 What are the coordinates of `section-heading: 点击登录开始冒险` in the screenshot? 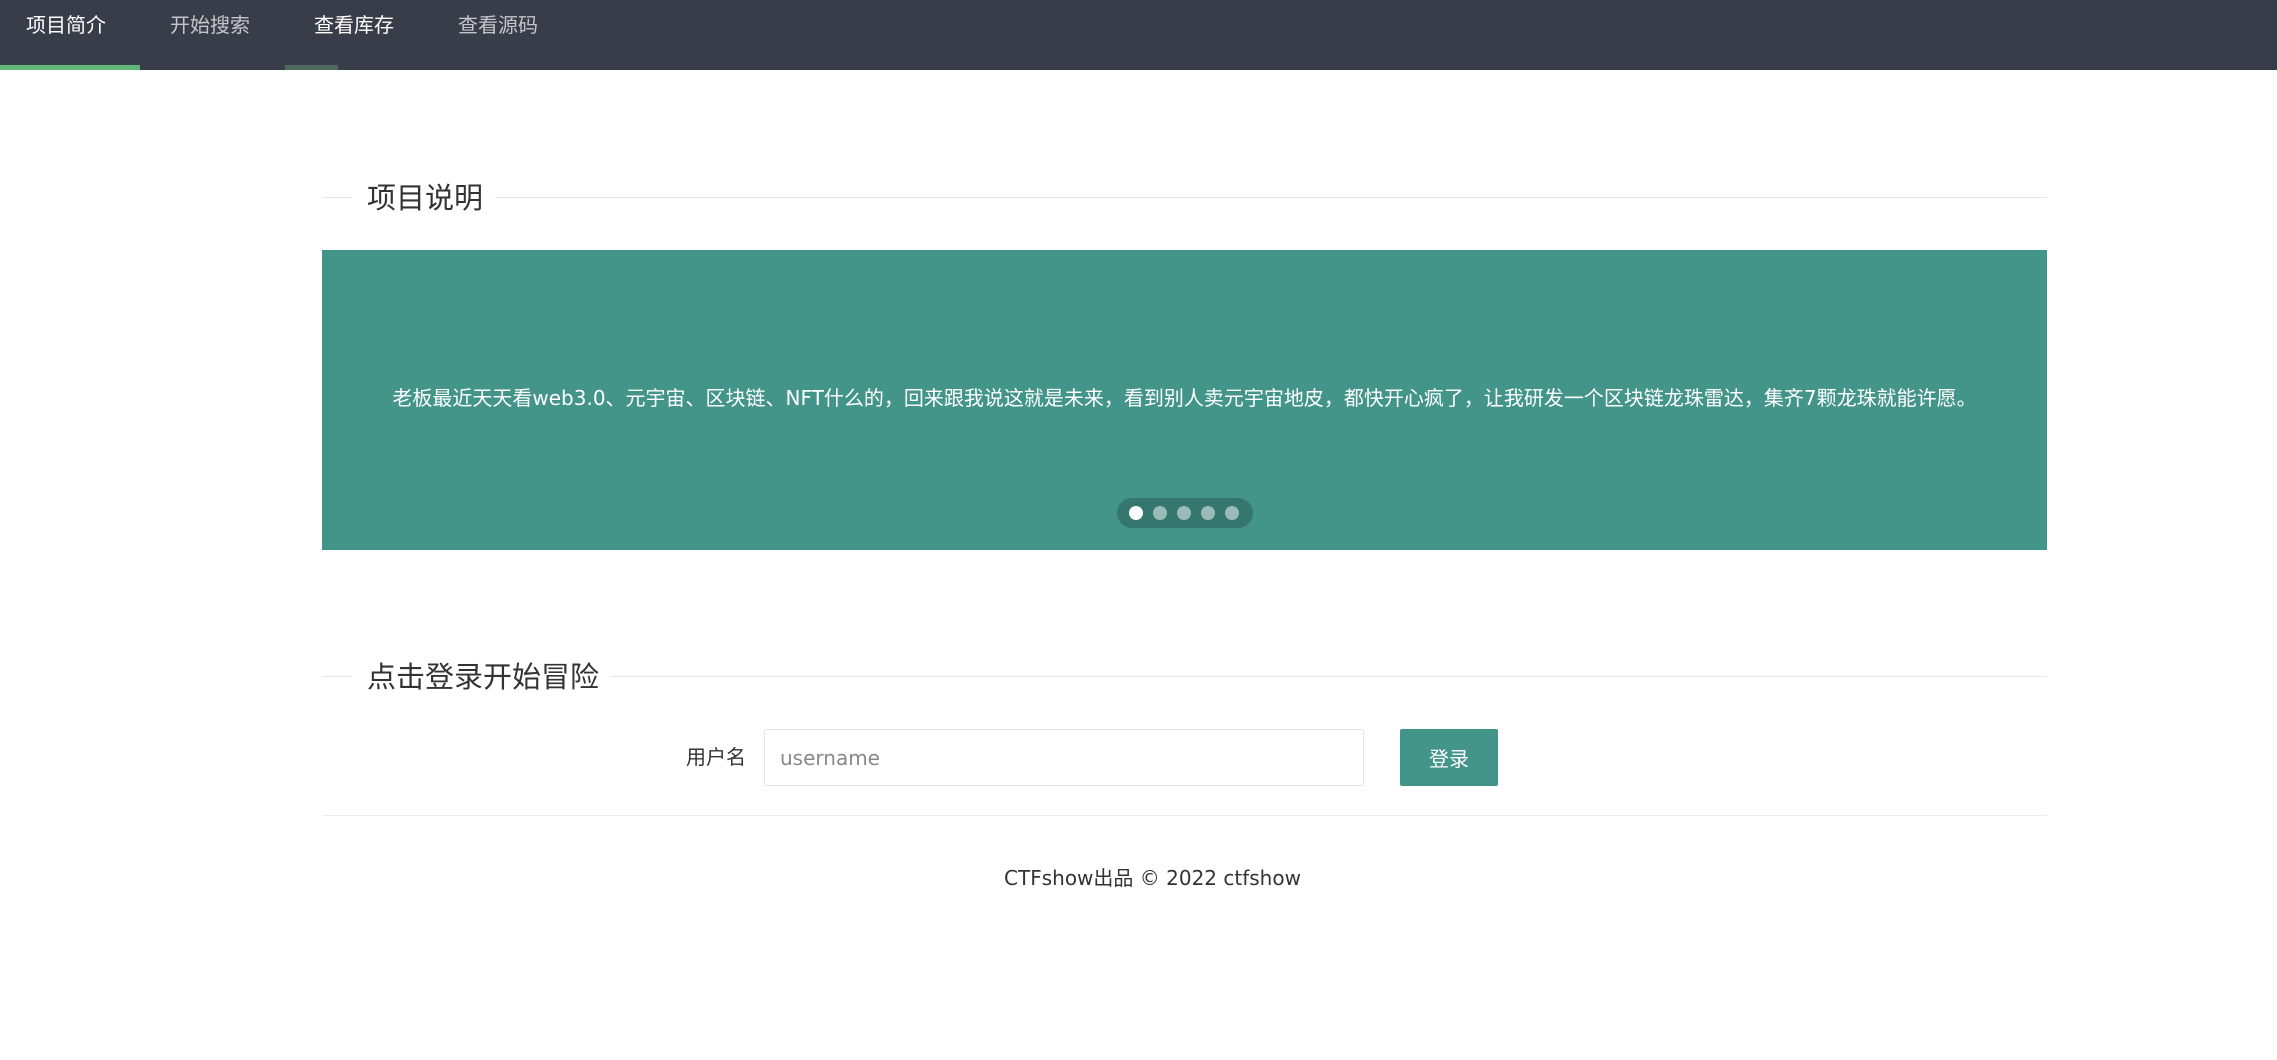 It's located at (482, 677).